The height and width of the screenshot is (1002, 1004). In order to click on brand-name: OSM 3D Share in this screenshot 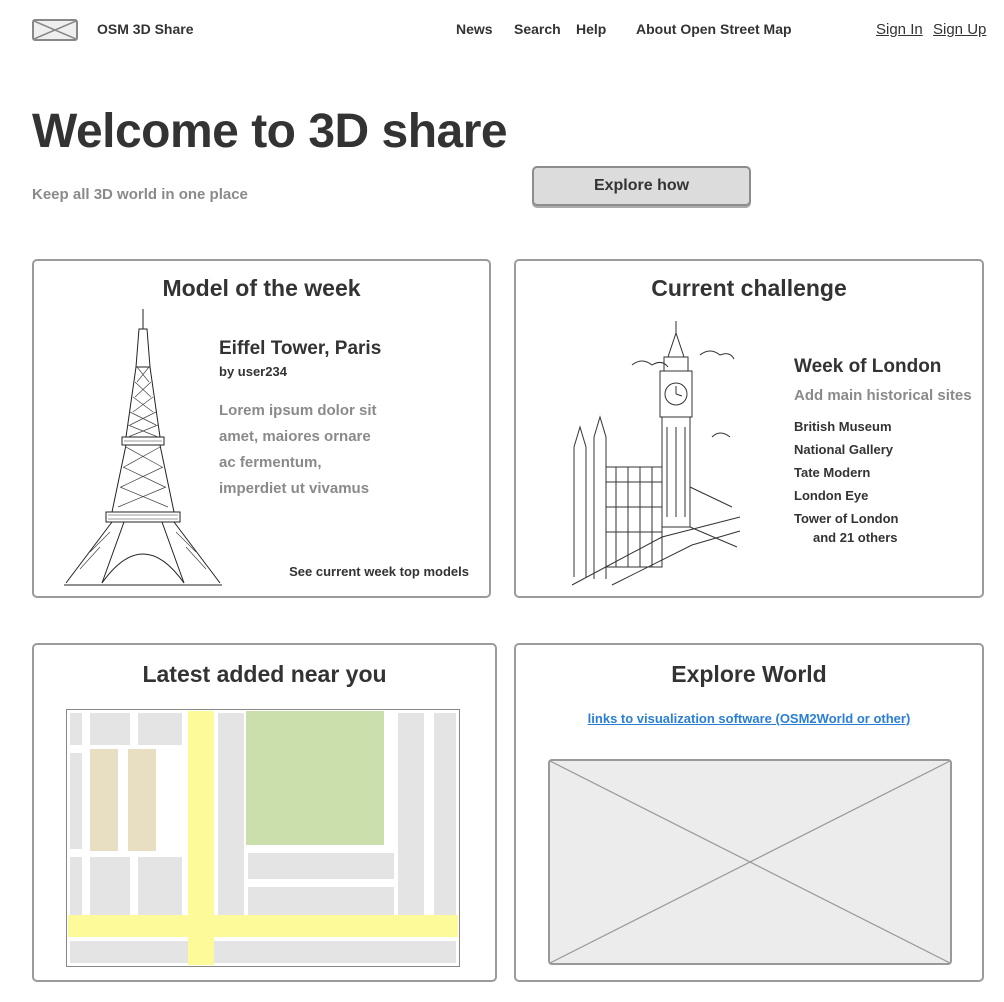, I will do `click(145, 29)`.